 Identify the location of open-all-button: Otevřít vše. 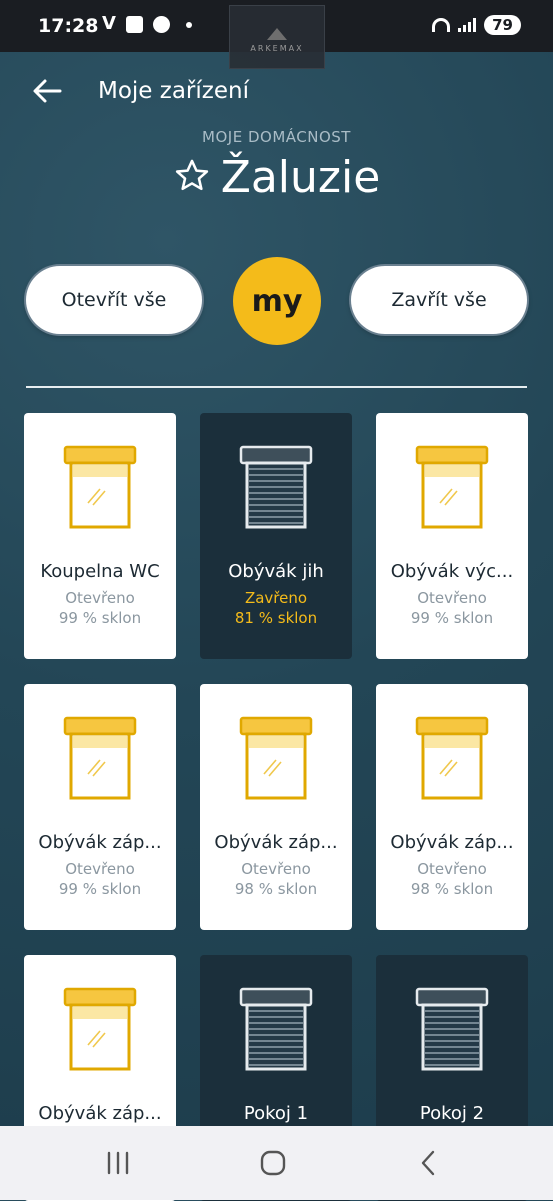
(114, 300).